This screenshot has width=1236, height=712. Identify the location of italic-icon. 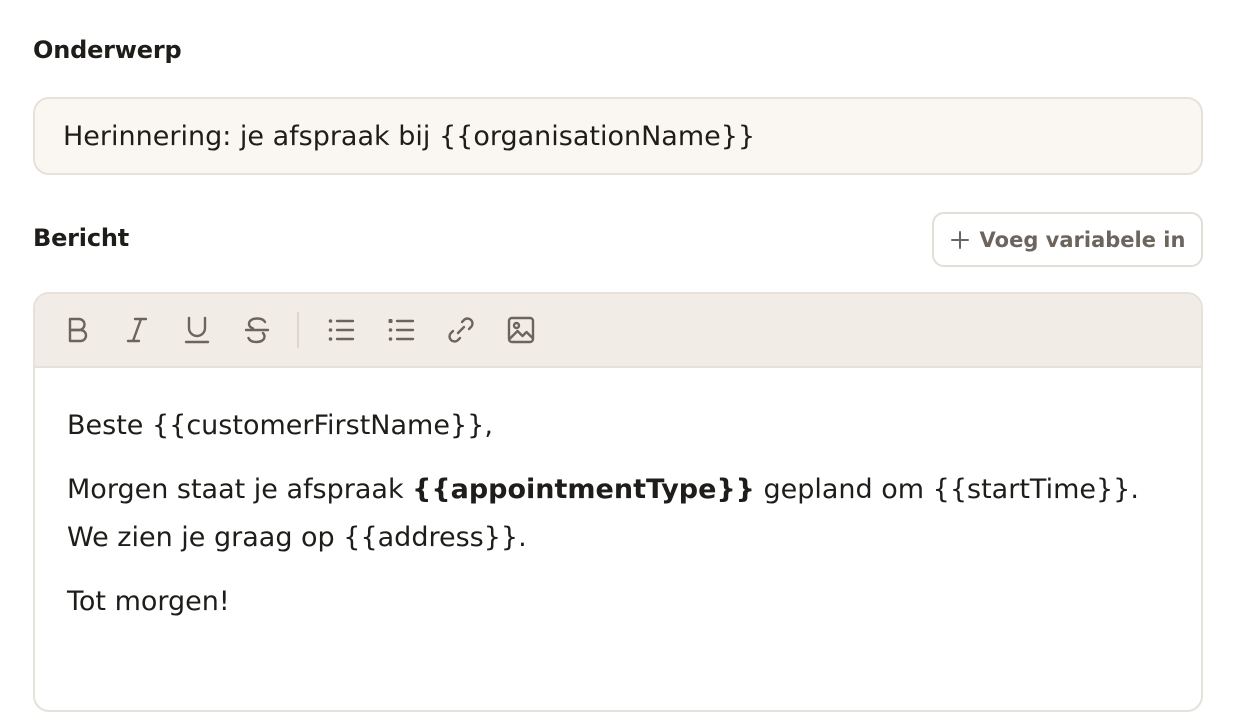
(137, 330).